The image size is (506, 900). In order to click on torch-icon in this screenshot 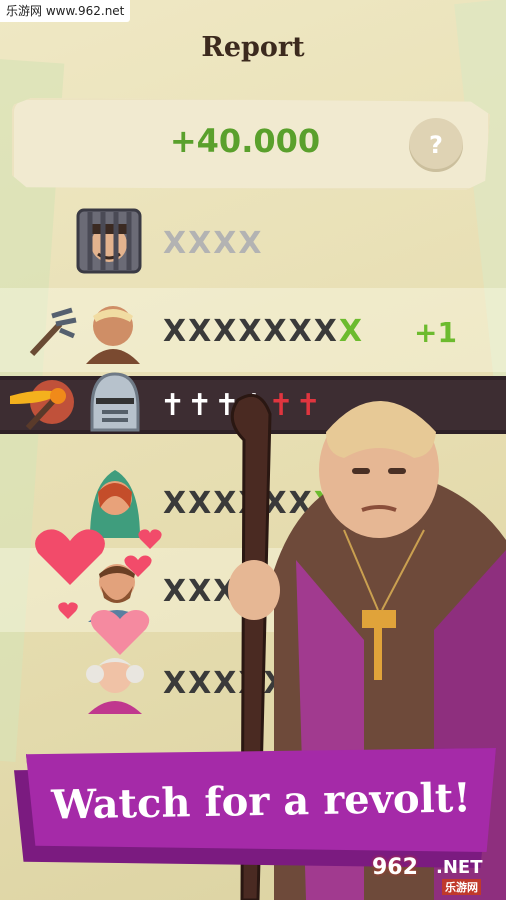, I will do `click(42, 405)`.